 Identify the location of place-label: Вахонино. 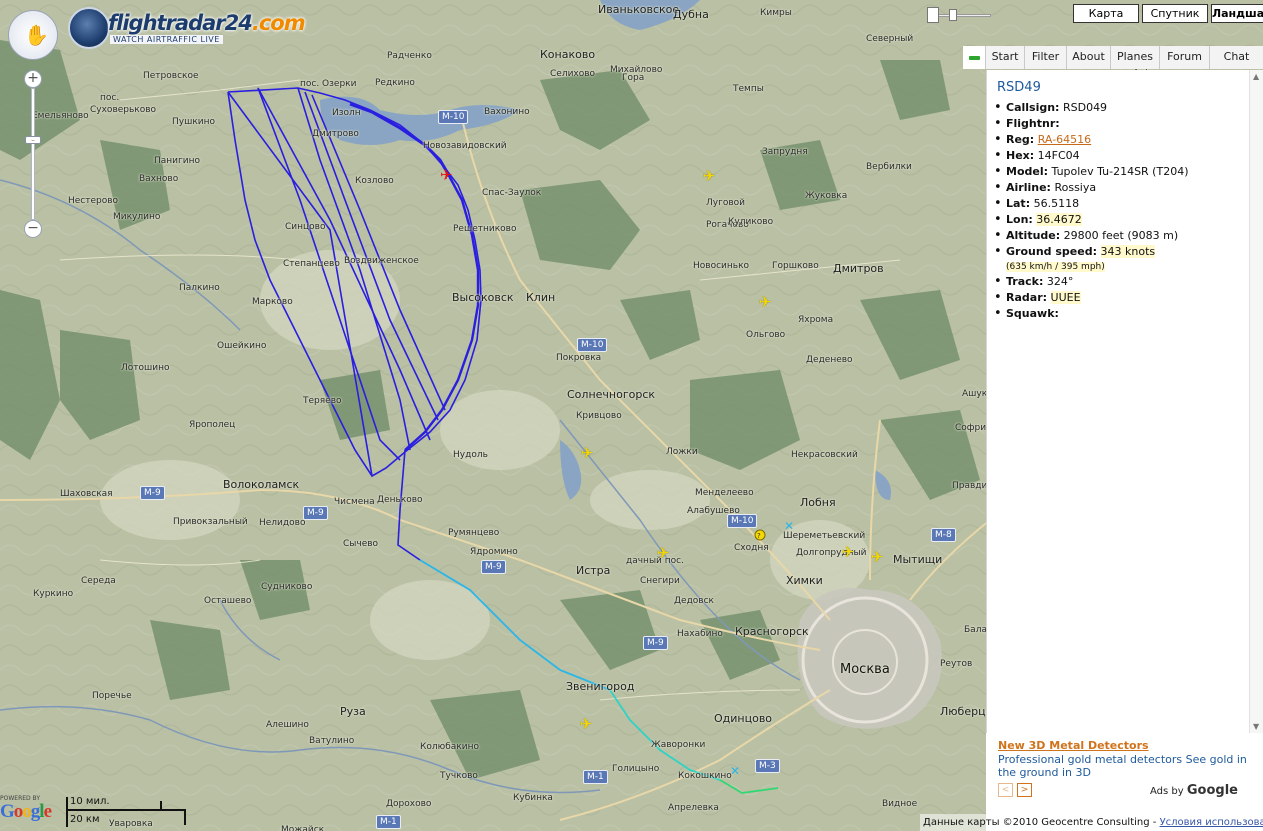
(507, 112).